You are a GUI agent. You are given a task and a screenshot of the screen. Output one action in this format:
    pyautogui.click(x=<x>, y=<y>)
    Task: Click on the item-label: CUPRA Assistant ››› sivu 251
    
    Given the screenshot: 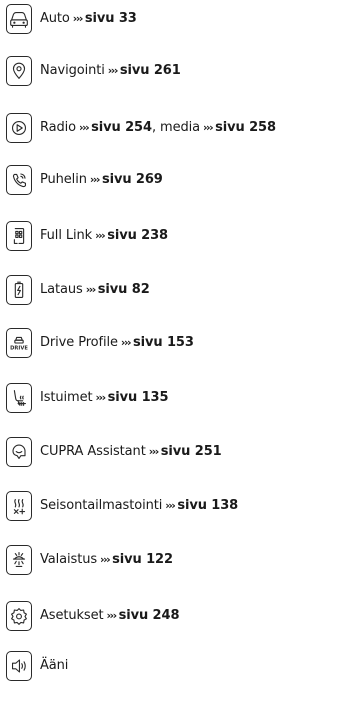 What is the action you would take?
    pyautogui.click(x=131, y=451)
    